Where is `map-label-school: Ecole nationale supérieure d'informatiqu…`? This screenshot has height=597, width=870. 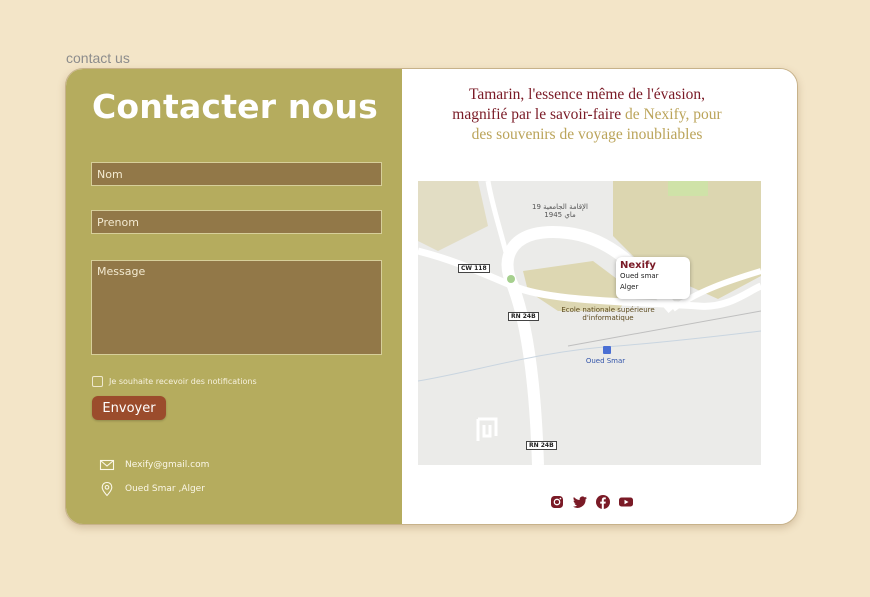
map-label-school: Ecole nationale supérieure d'informatiqu… is located at coordinates (608, 314).